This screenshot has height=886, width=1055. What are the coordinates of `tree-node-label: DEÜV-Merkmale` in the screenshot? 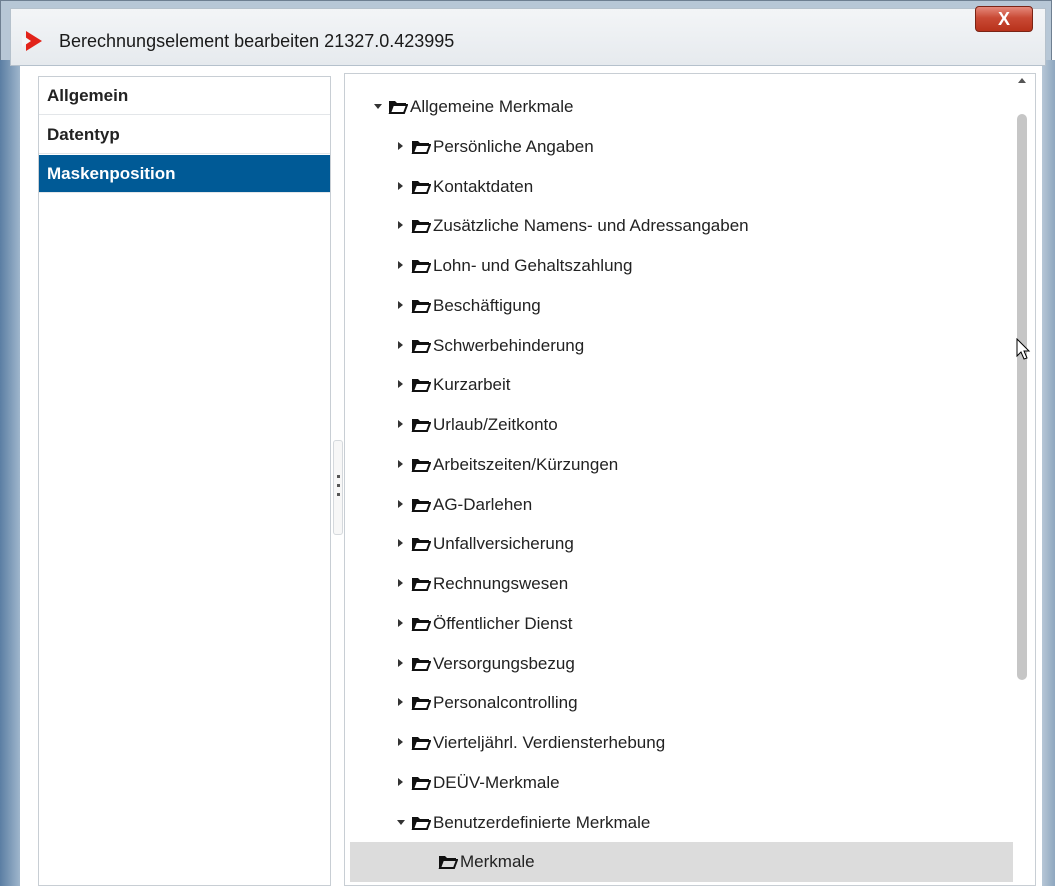 It's located at (496, 782).